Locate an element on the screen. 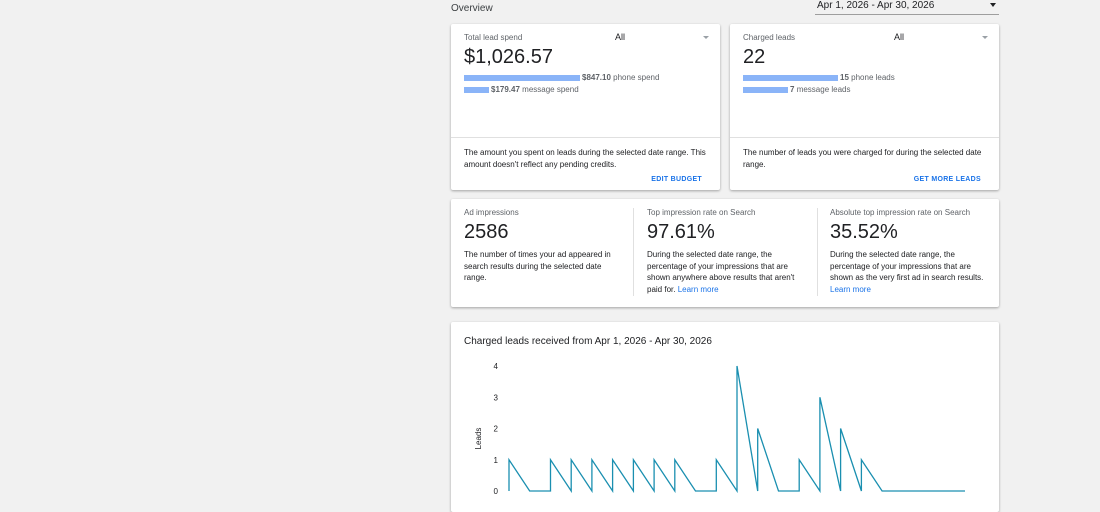 Image resolution: width=1100 pixels, height=512 pixels. phone-leads-label: 15 phone leads is located at coordinates (867, 77).